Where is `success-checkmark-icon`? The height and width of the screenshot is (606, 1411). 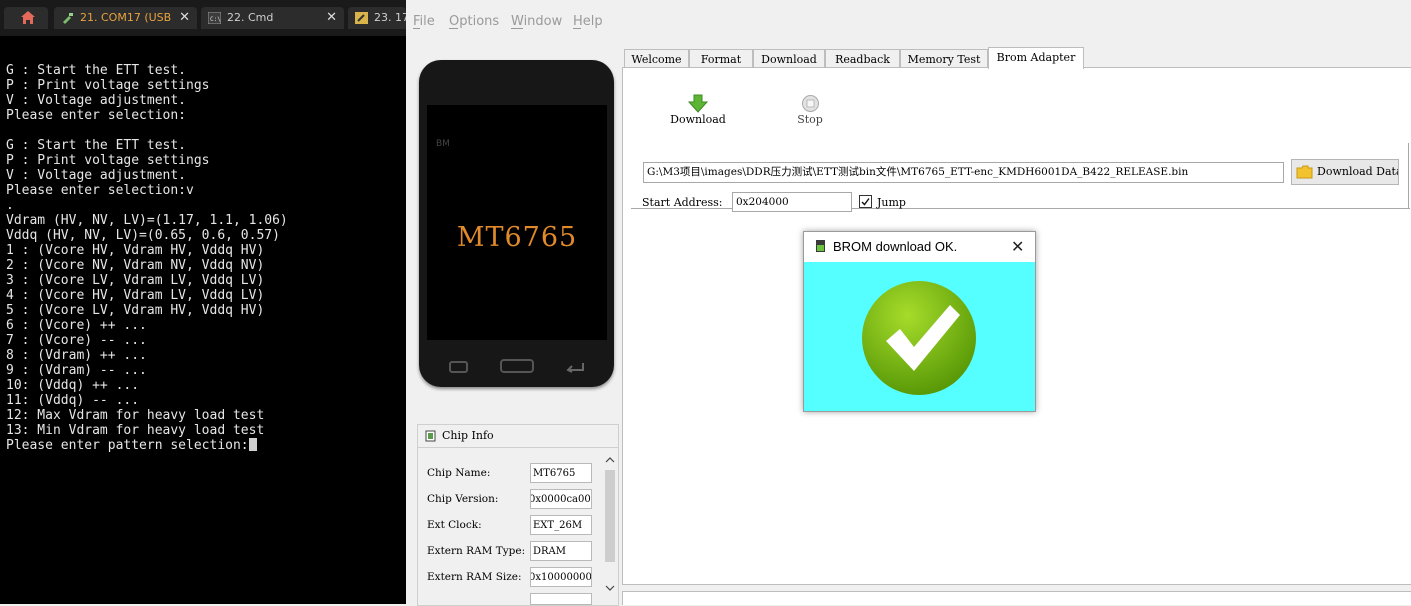 success-checkmark-icon is located at coordinates (919, 338).